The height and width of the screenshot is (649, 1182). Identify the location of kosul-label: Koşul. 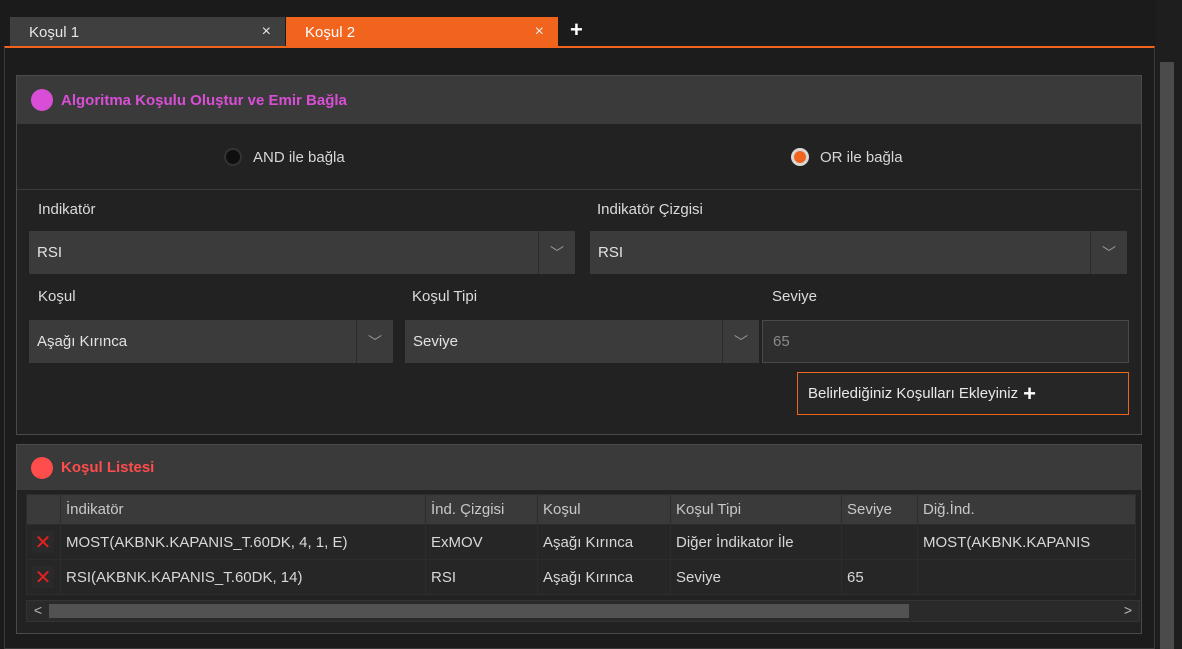
(57, 296).